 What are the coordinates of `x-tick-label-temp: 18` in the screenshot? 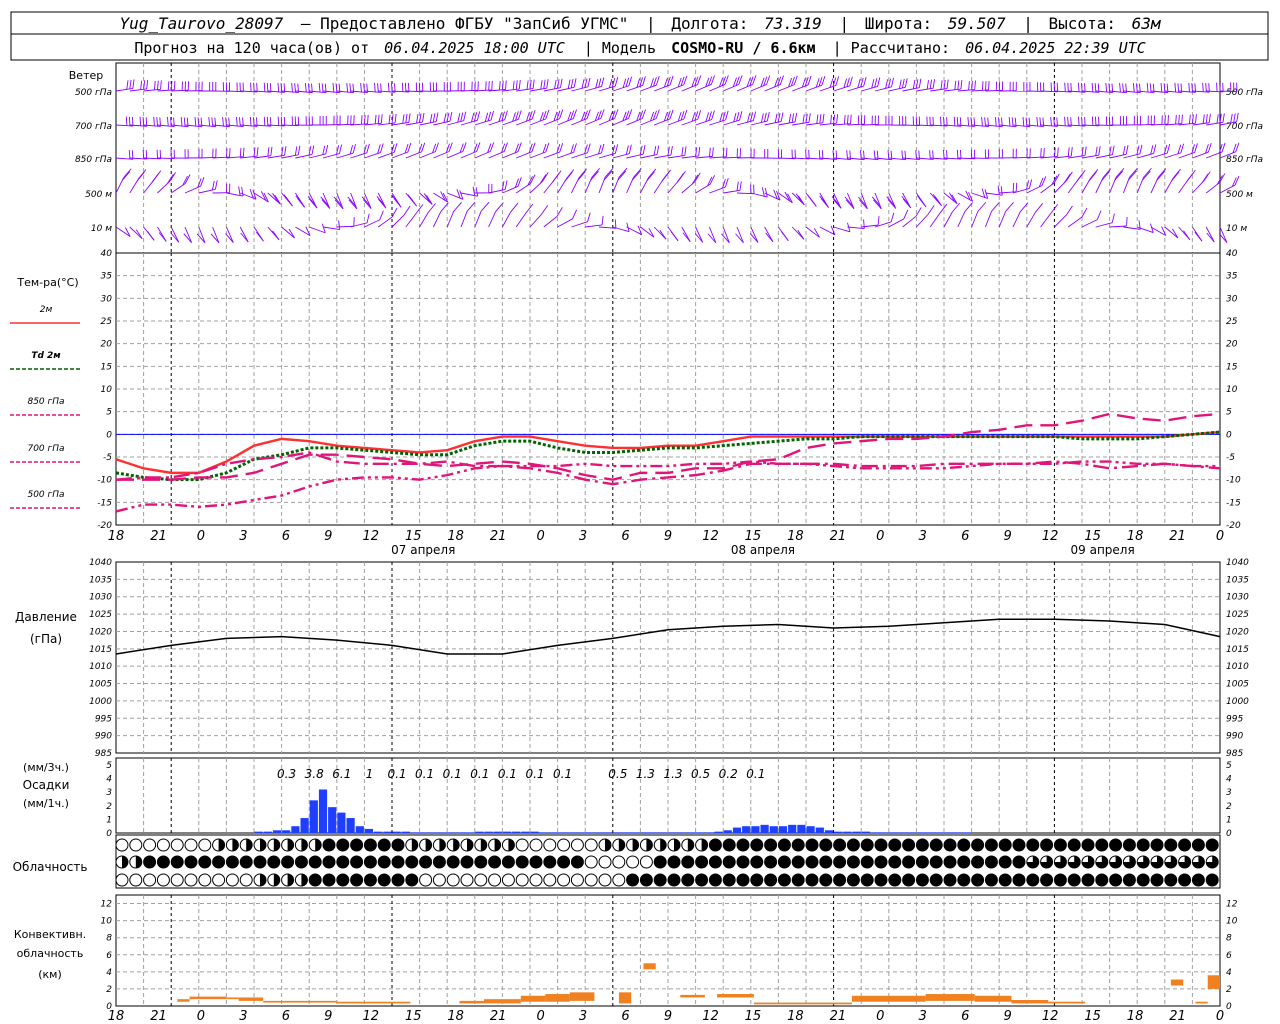 It's located at (795, 536).